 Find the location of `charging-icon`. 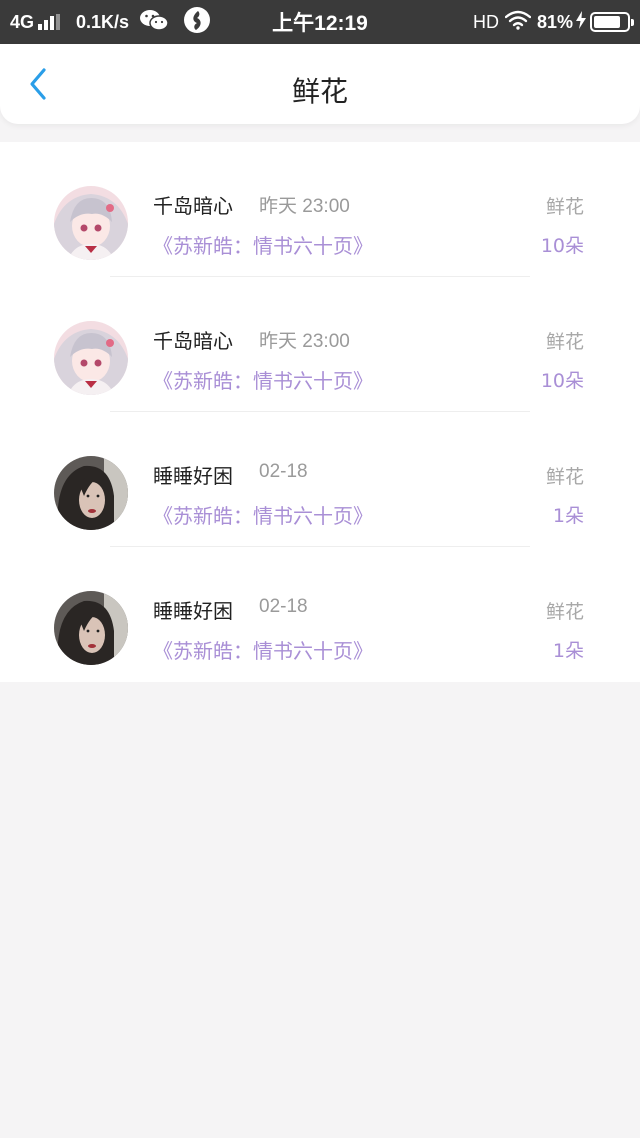

charging-icon is located at coordinates (581, 22).